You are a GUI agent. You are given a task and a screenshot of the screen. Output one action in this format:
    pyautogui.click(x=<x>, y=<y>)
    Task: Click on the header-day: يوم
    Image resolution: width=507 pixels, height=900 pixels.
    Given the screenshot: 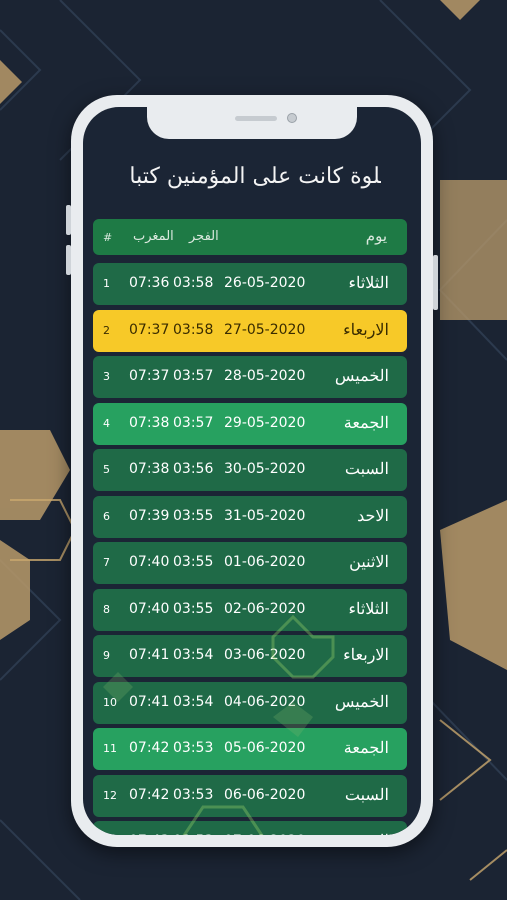 What is the action you would take?
    pyautogui.click(x=376, y=236)
    